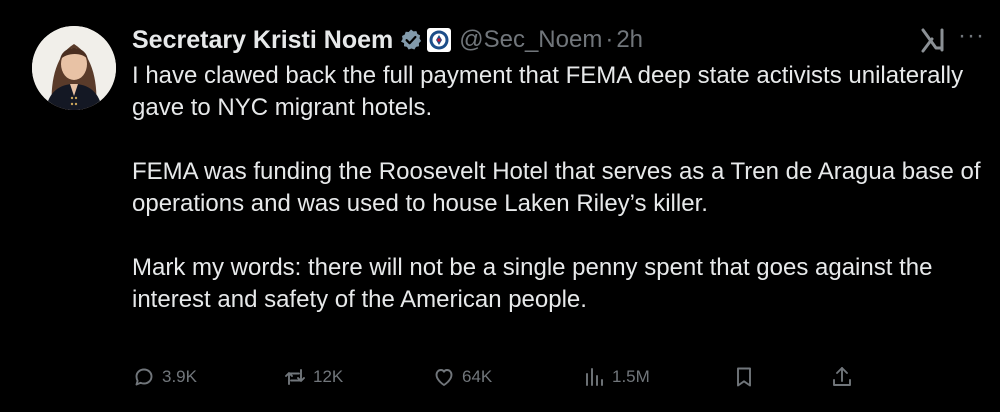 Image resolution: width=1000 pixels, height=412 pixels. I want to click on share-button, so click(842, 377).